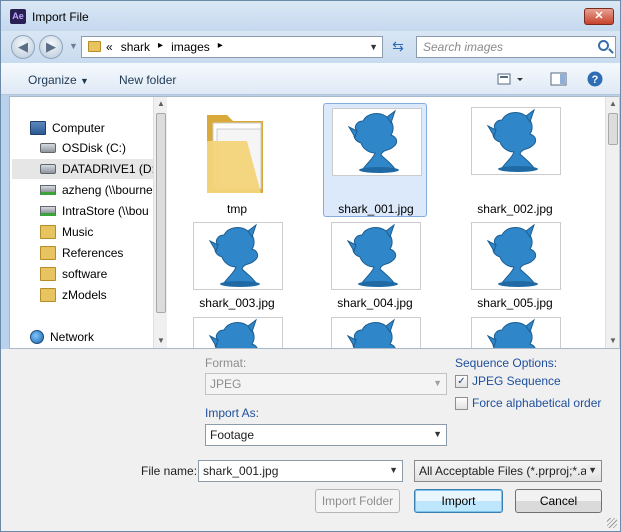 The image size is (621, 532). Describe the element at coordinates (67, 128) in the screenshot. I see `sidebar-item-computer: Computer` at that location.